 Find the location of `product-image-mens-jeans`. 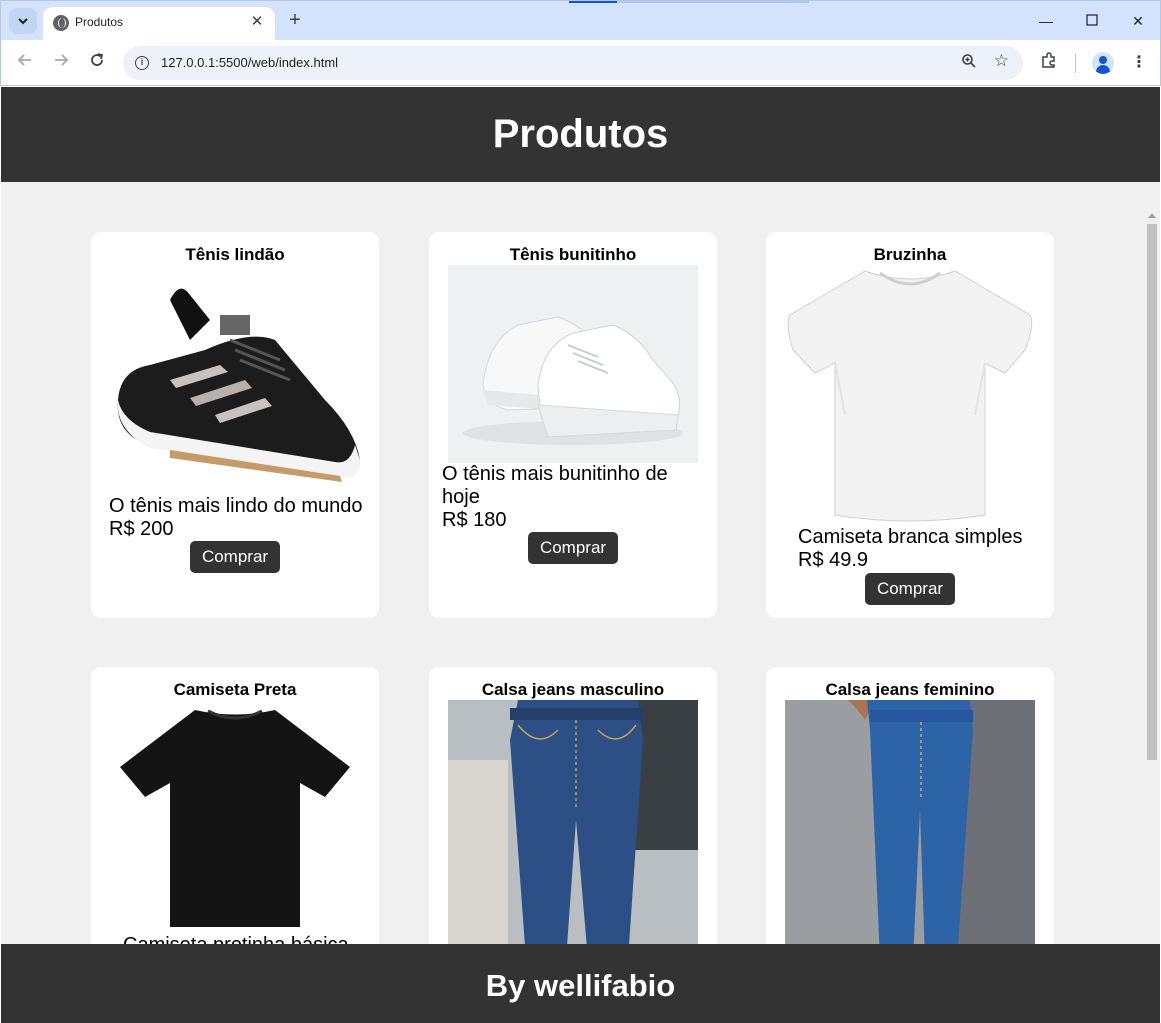

product-image-mens-jeans is located at coordinates (573, 830).